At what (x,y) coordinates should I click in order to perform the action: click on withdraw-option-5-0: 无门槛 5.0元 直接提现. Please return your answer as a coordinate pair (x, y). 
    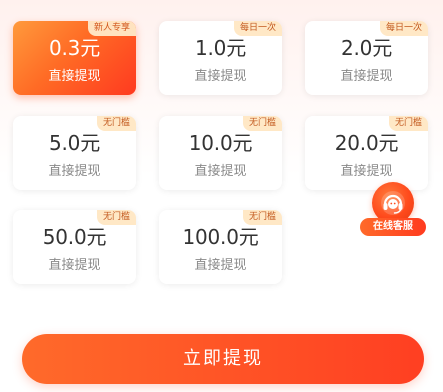
    Looking at the image, I should click on (74, 153).